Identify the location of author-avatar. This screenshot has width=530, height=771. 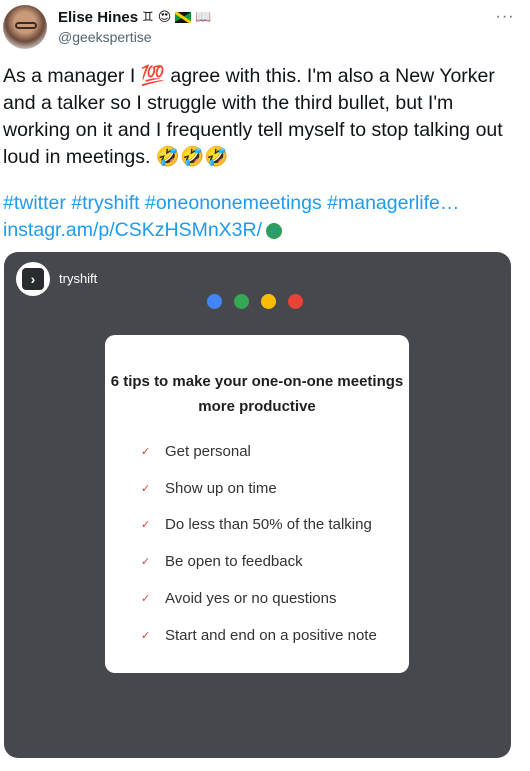
(25, 27).